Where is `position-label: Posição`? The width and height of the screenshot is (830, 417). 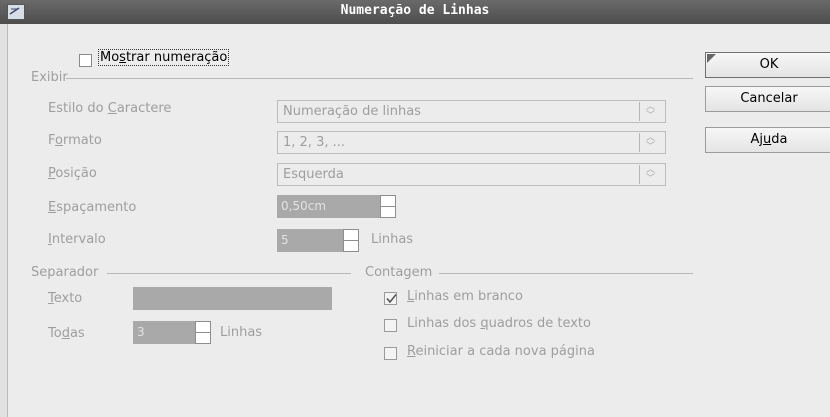 position-label: Posição is located at coordinates (72, 173).